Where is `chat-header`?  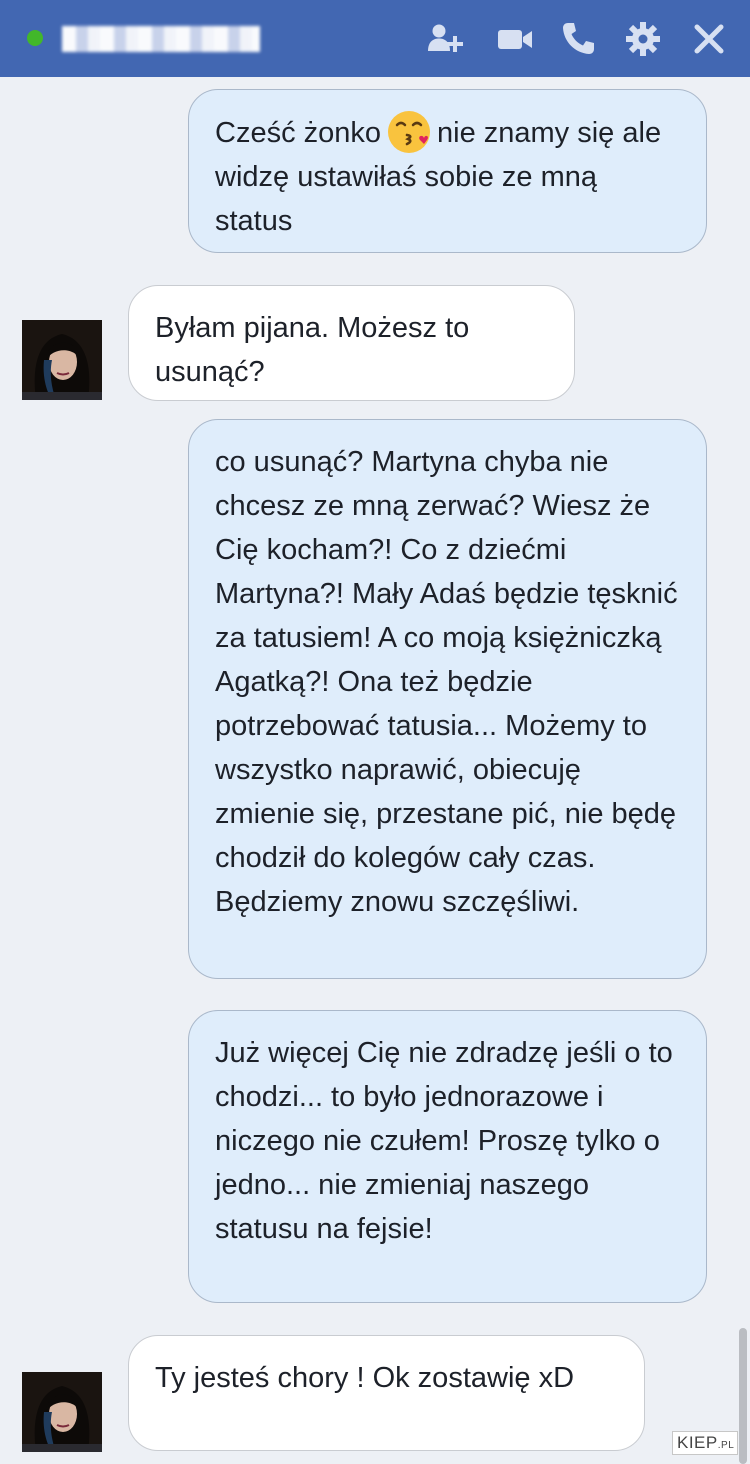 chat-header is located at coordinates (375, 38).